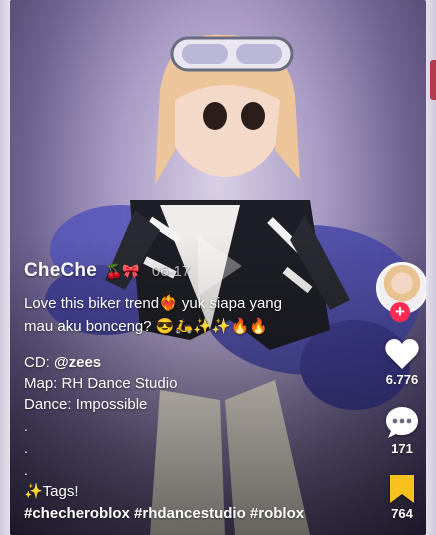  I want to click on background-left-edge, so click(5, 267).